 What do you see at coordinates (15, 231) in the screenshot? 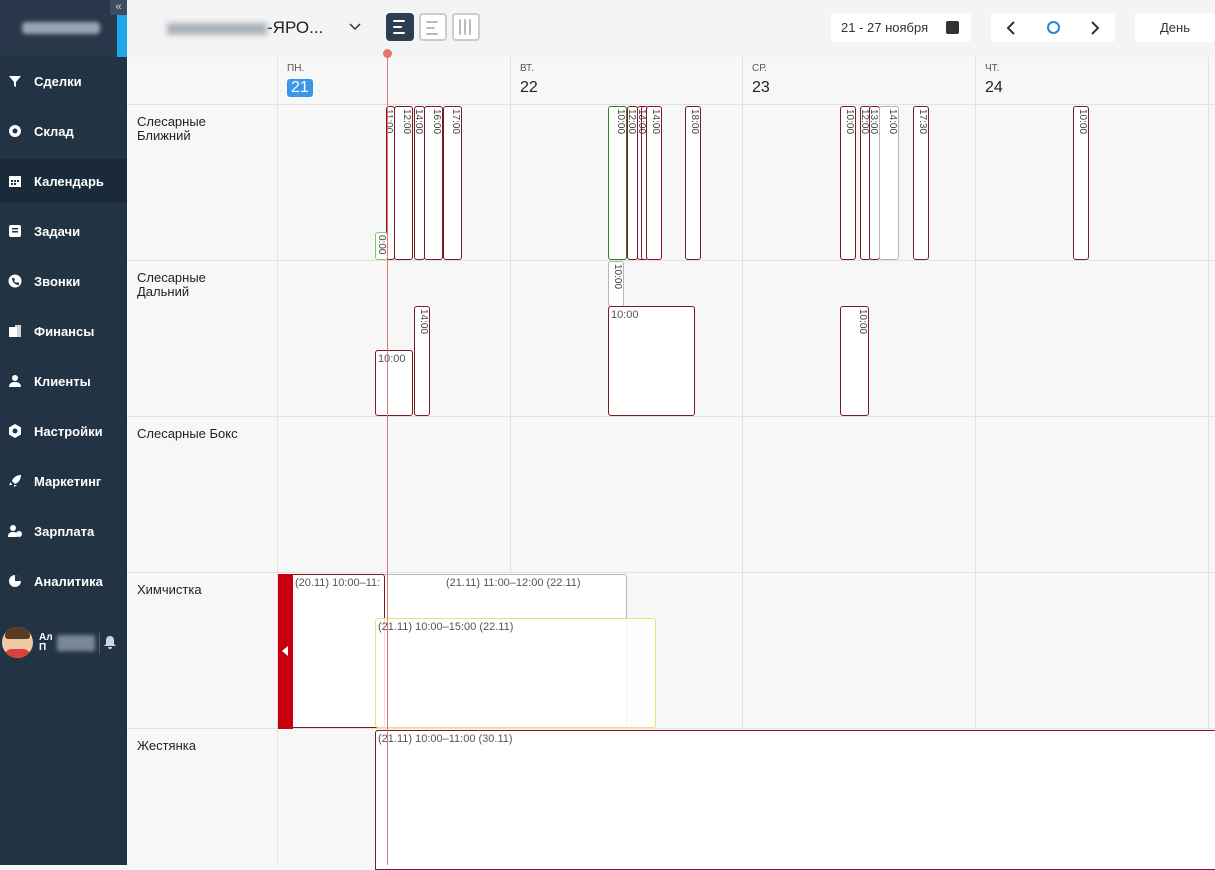
I see `tasks-icon` at bounding box center [15, 231].